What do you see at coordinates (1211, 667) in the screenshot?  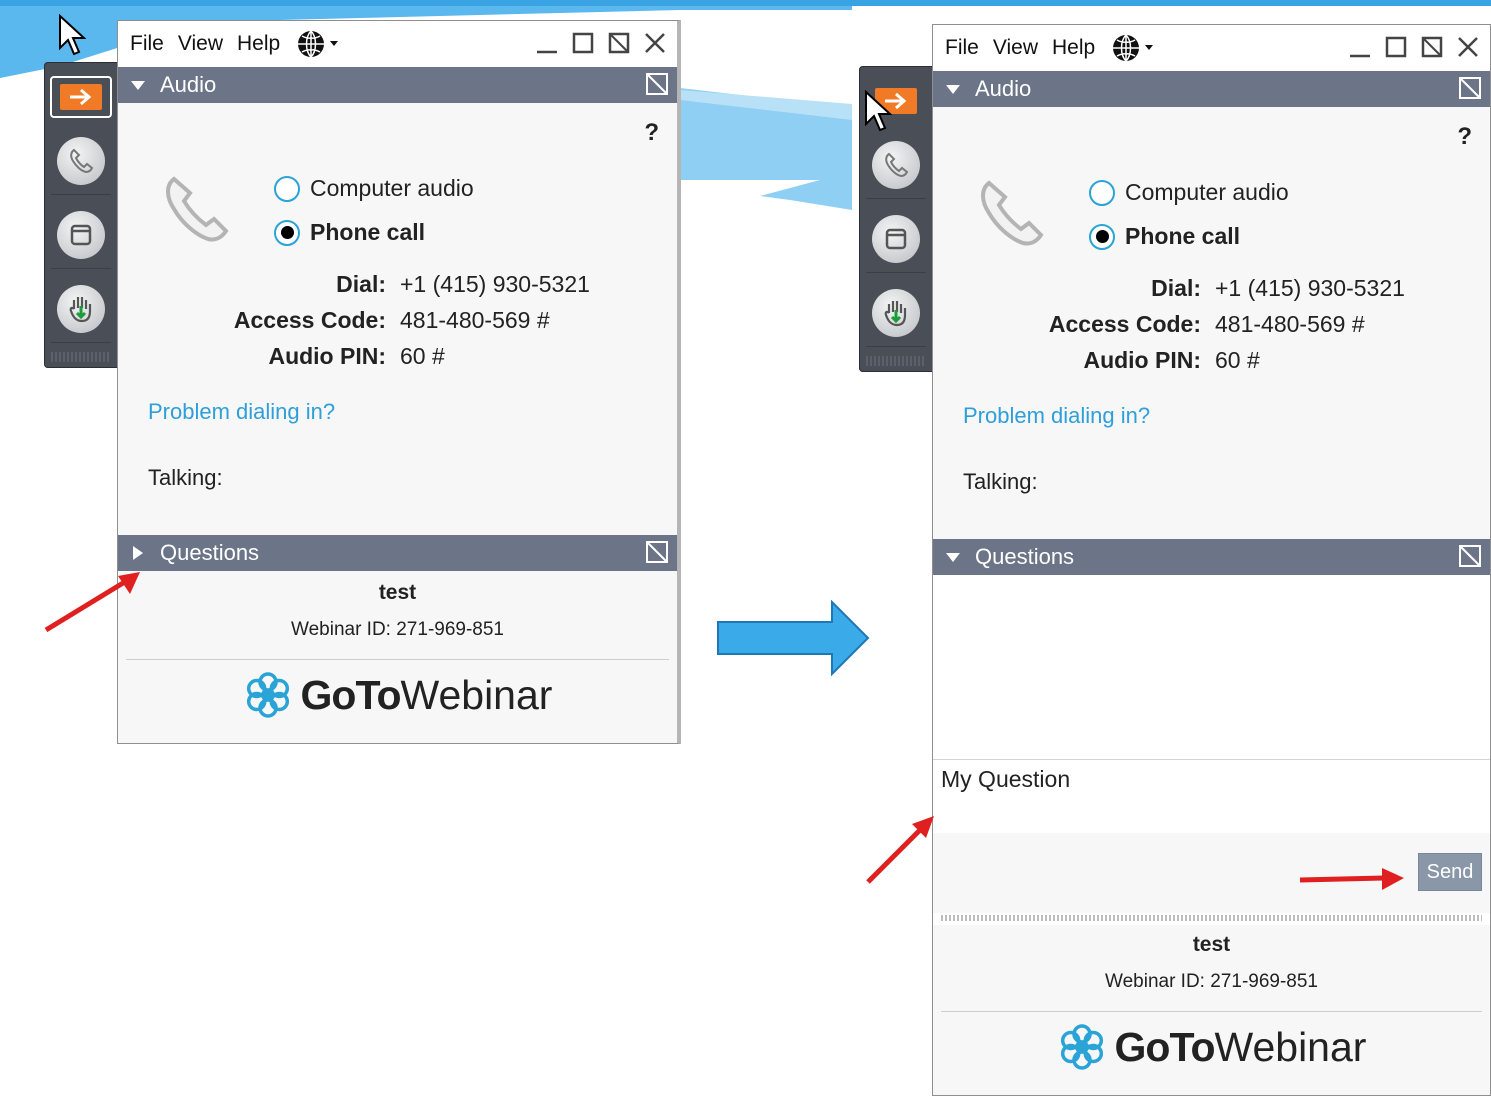 I see `questions-log` at bounding box center [1211, 667].